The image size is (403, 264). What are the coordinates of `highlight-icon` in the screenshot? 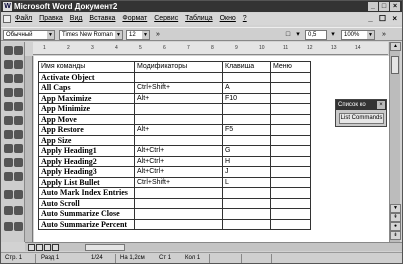 It's located at (18, 226).